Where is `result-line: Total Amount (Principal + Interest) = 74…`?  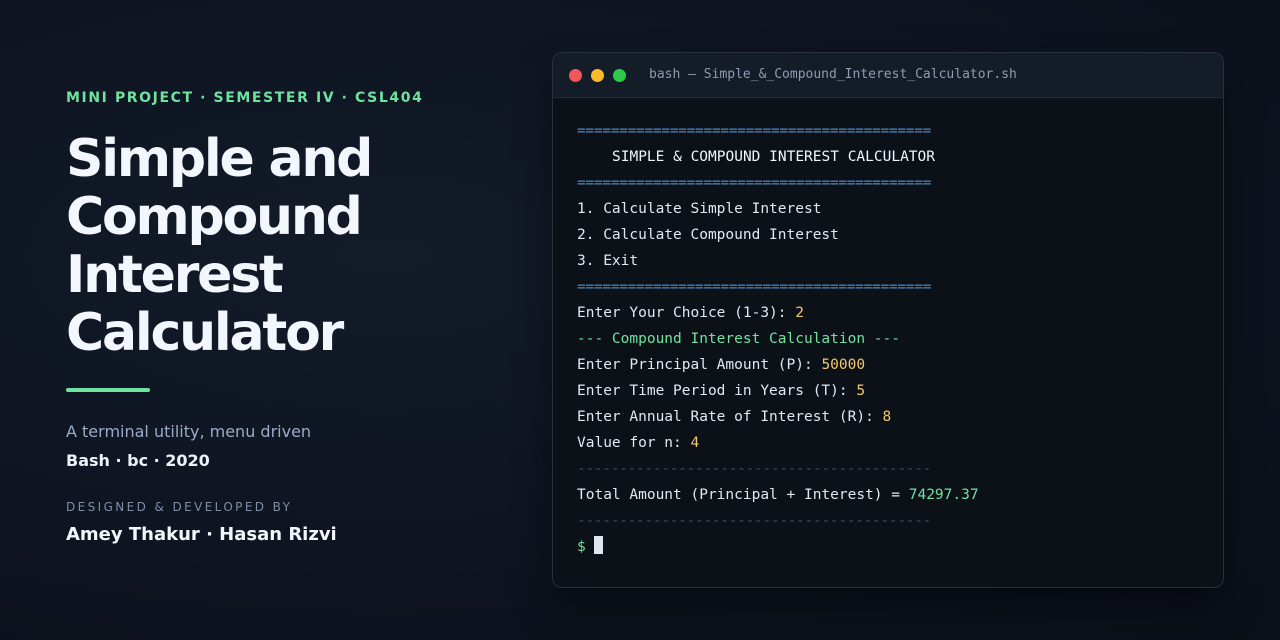
result-line: Total Amount (Principal + Interest) = 74… is located at coordinates (888, 495).